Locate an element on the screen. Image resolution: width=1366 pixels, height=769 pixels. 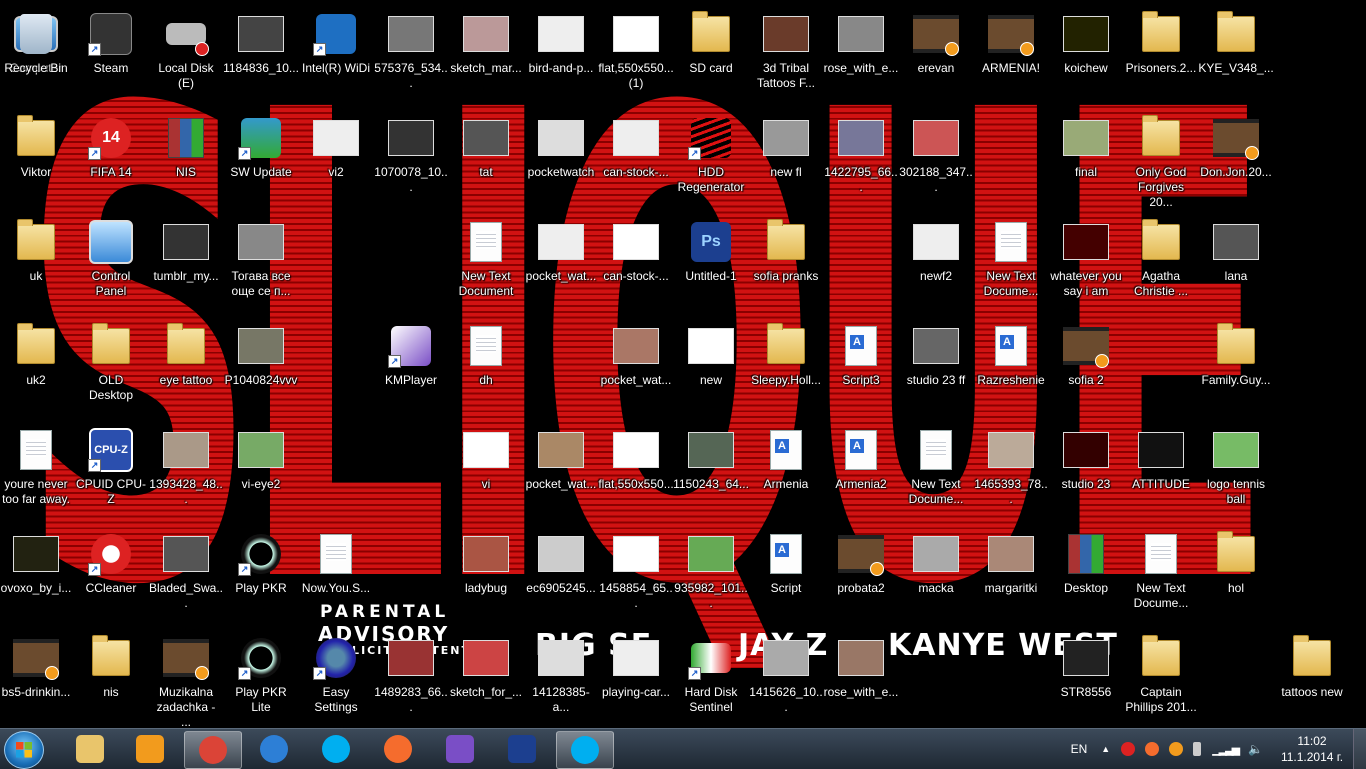
desktop-icon-eye-tattoo: eye tattoo is located at coordinates (186, 368).